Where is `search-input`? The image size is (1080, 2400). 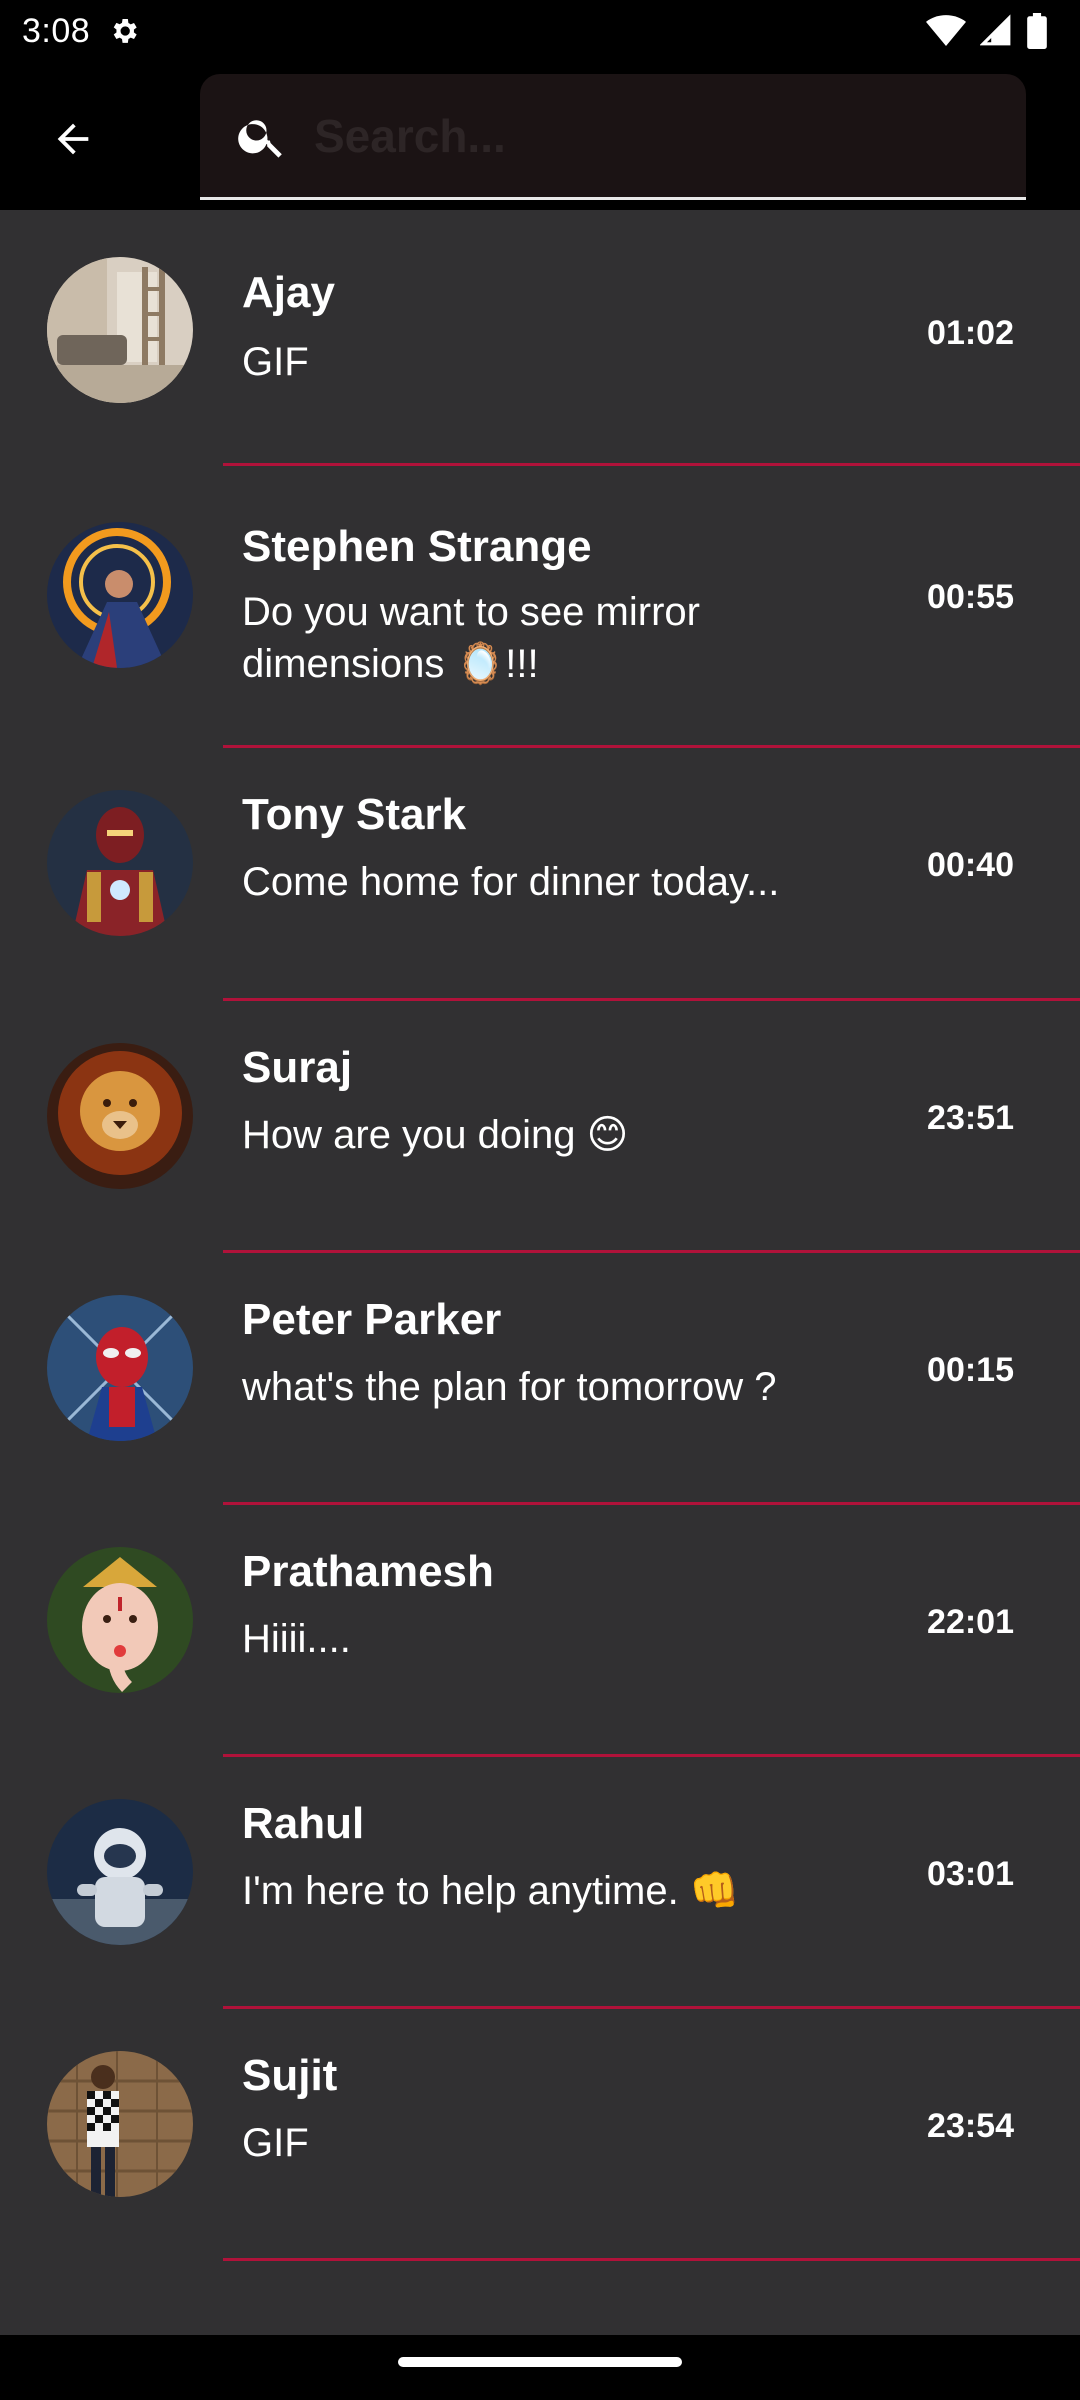 search-input is located at coordinates (670, 135).